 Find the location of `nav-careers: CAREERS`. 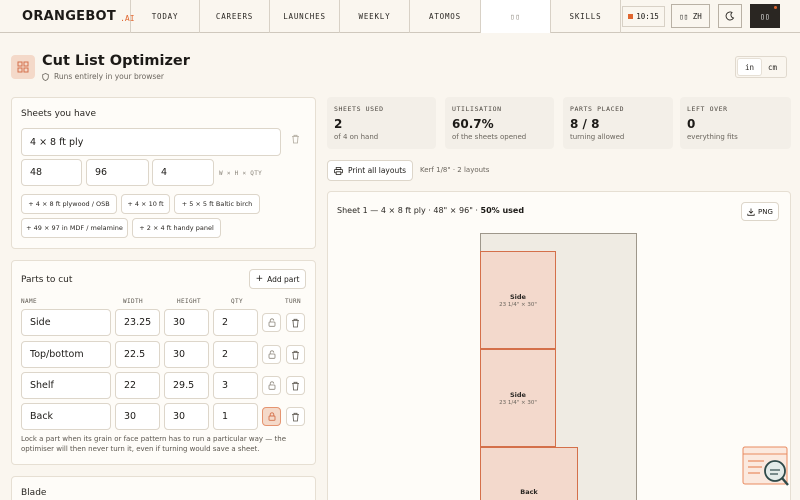

nav-careers: CAREERS is located at coordinates (235, 16).